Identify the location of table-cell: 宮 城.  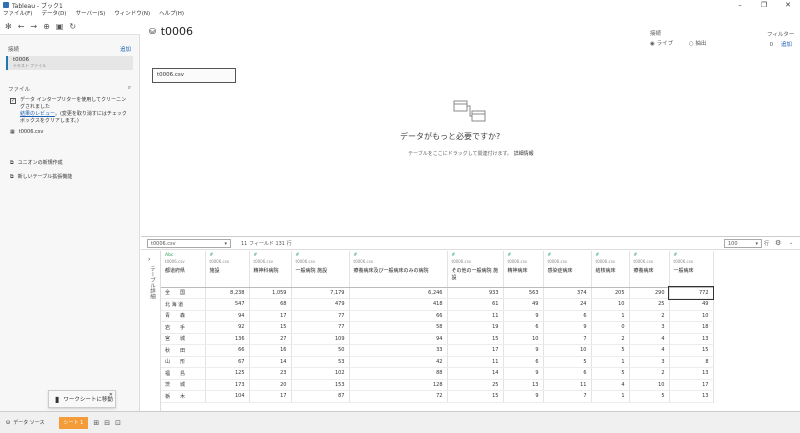
(183, 339).